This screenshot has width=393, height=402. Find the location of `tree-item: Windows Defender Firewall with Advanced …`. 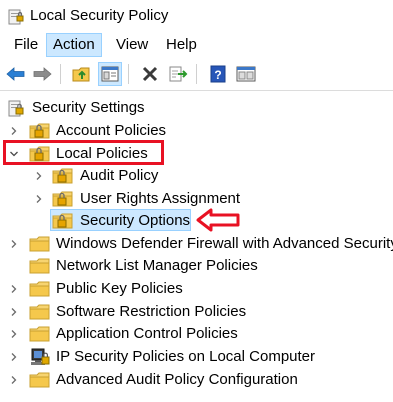

tree-item: Windows Defender Firewall with Advanced … is located at coordinates (196, 244).